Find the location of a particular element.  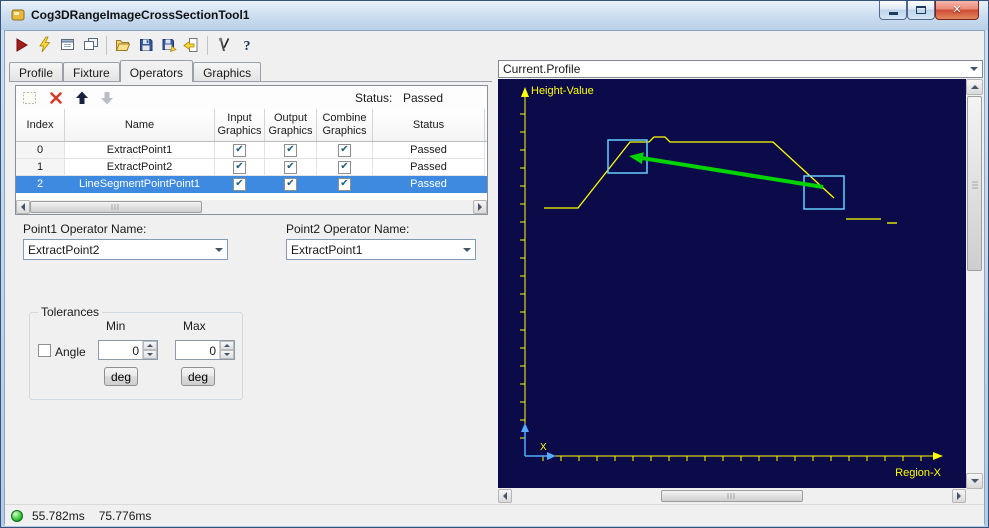

app-icon is located at coordinates (18, 16).